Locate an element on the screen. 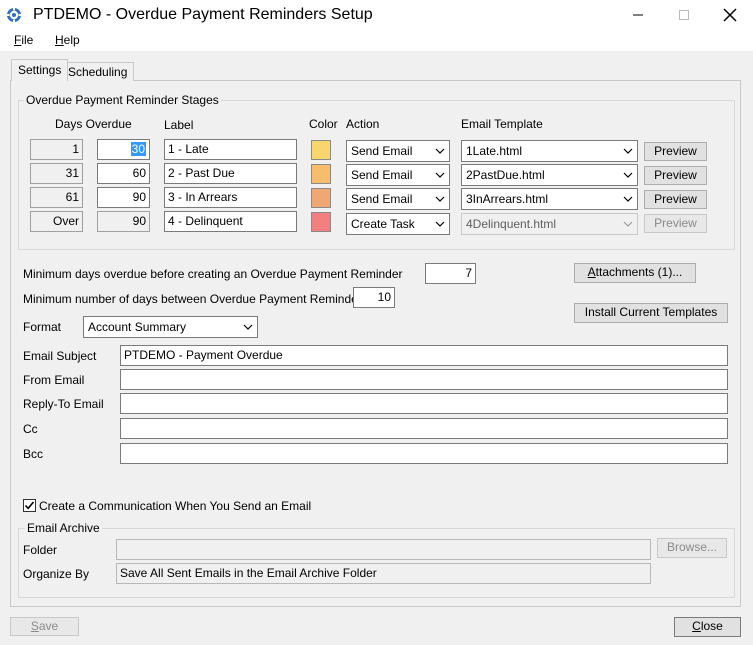 This screenshot has height=645, width=753. folder-input is located at coordinates (383, 549).